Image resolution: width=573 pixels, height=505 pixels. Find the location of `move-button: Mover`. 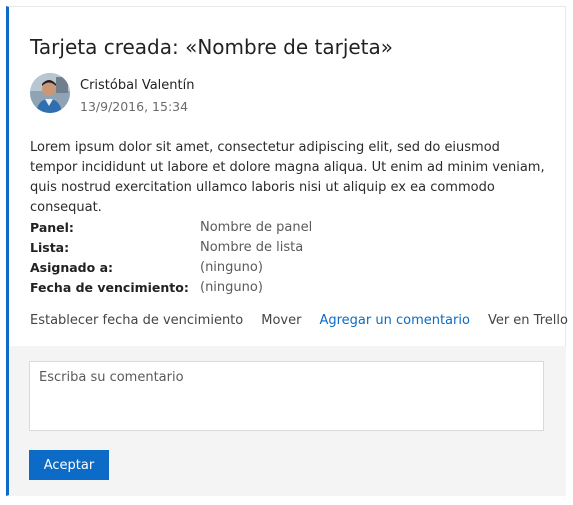

move-button: Mover is located at coordinates (281, 320).